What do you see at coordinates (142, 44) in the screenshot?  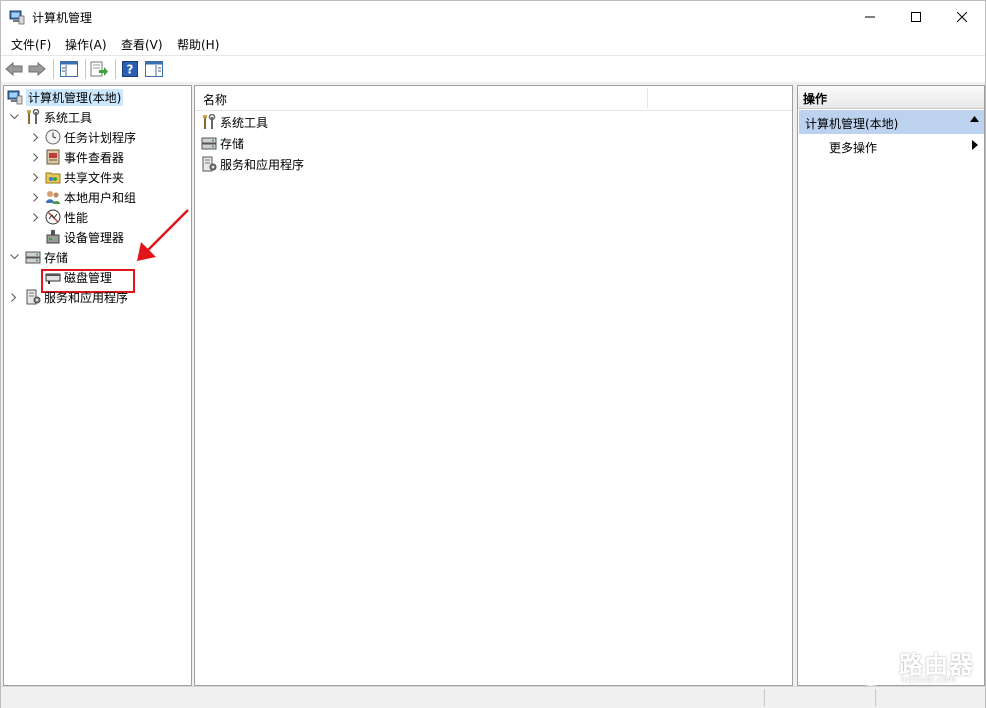 I see `menu-view: 查看(V)` at bounding box center [142, 44].